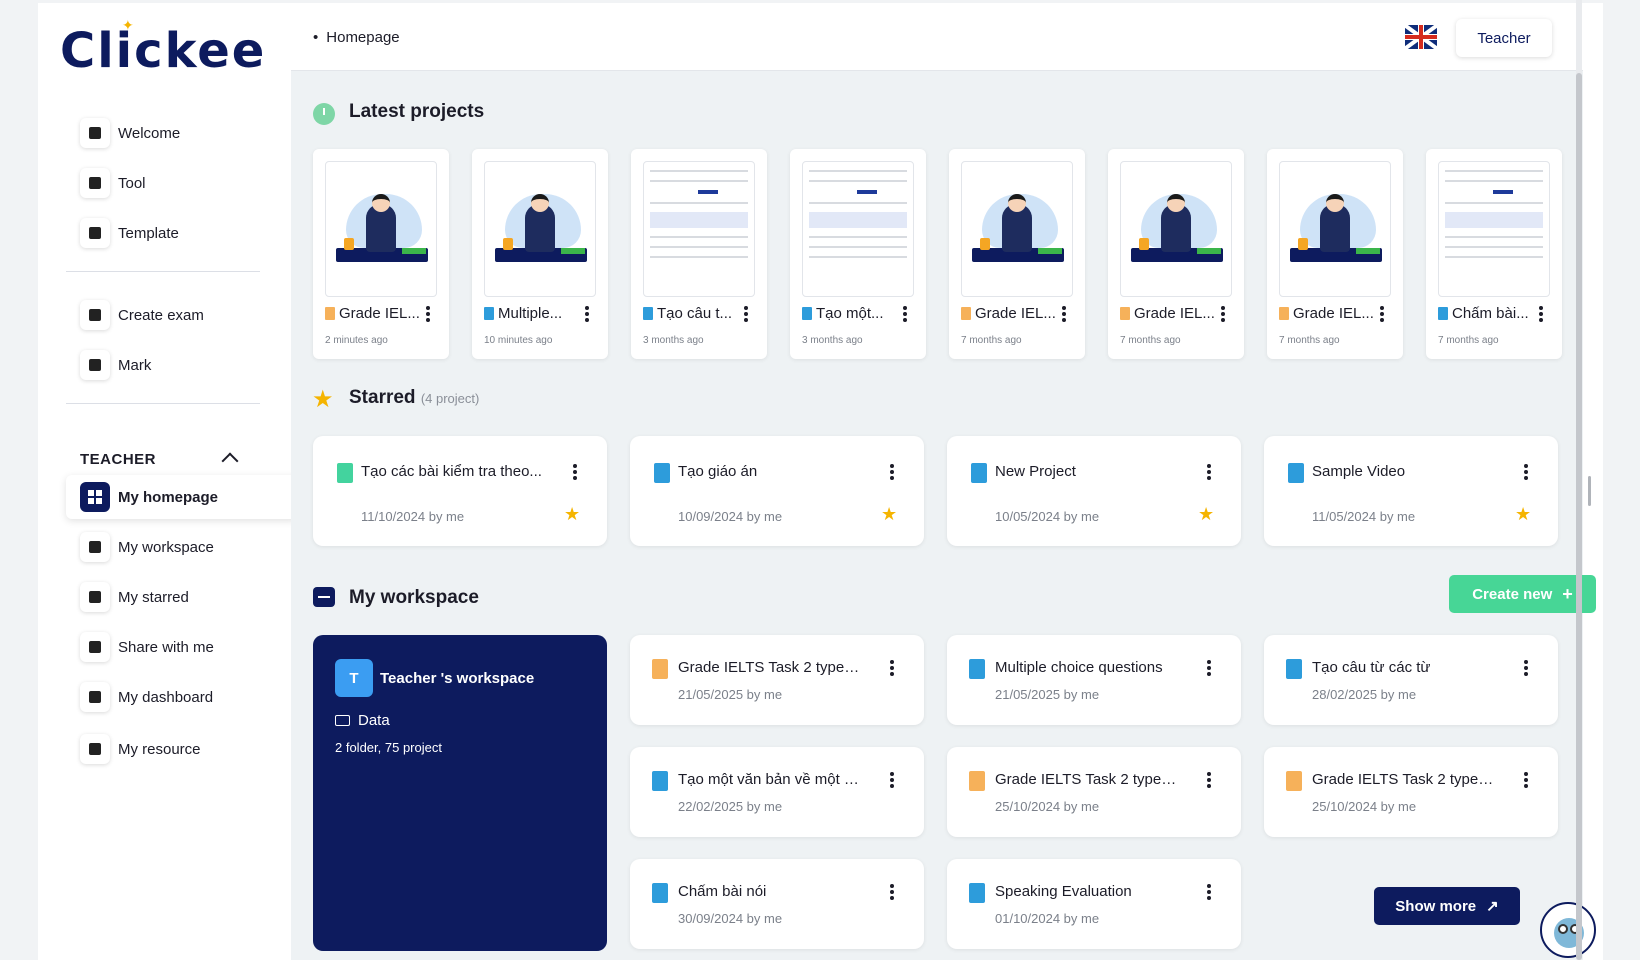 The image size is (1640, 960). Describe the element at coordinates (1421, 37) in the screenshot. I see `uk-flag-icon` at that location.